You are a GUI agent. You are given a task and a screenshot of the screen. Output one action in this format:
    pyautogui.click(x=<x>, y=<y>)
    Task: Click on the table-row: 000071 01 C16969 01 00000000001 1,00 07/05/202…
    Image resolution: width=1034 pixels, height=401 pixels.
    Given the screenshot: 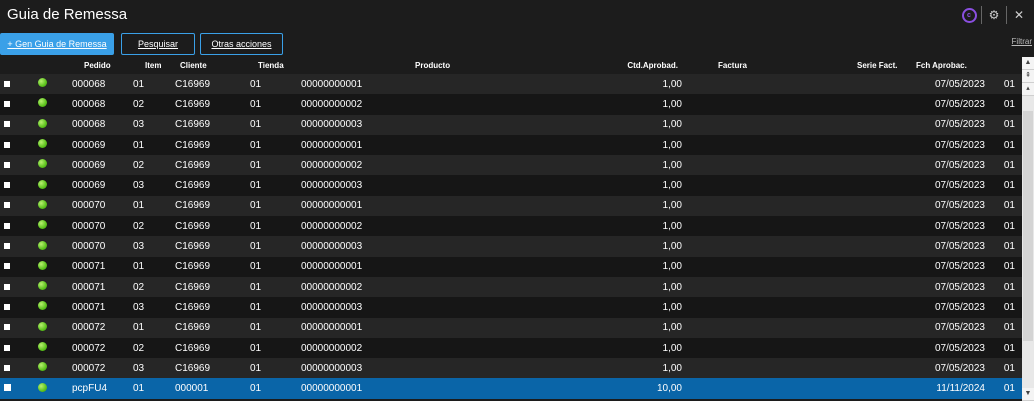 What is the action you would take?
    pyautogui.click(x=517, y=266)
    